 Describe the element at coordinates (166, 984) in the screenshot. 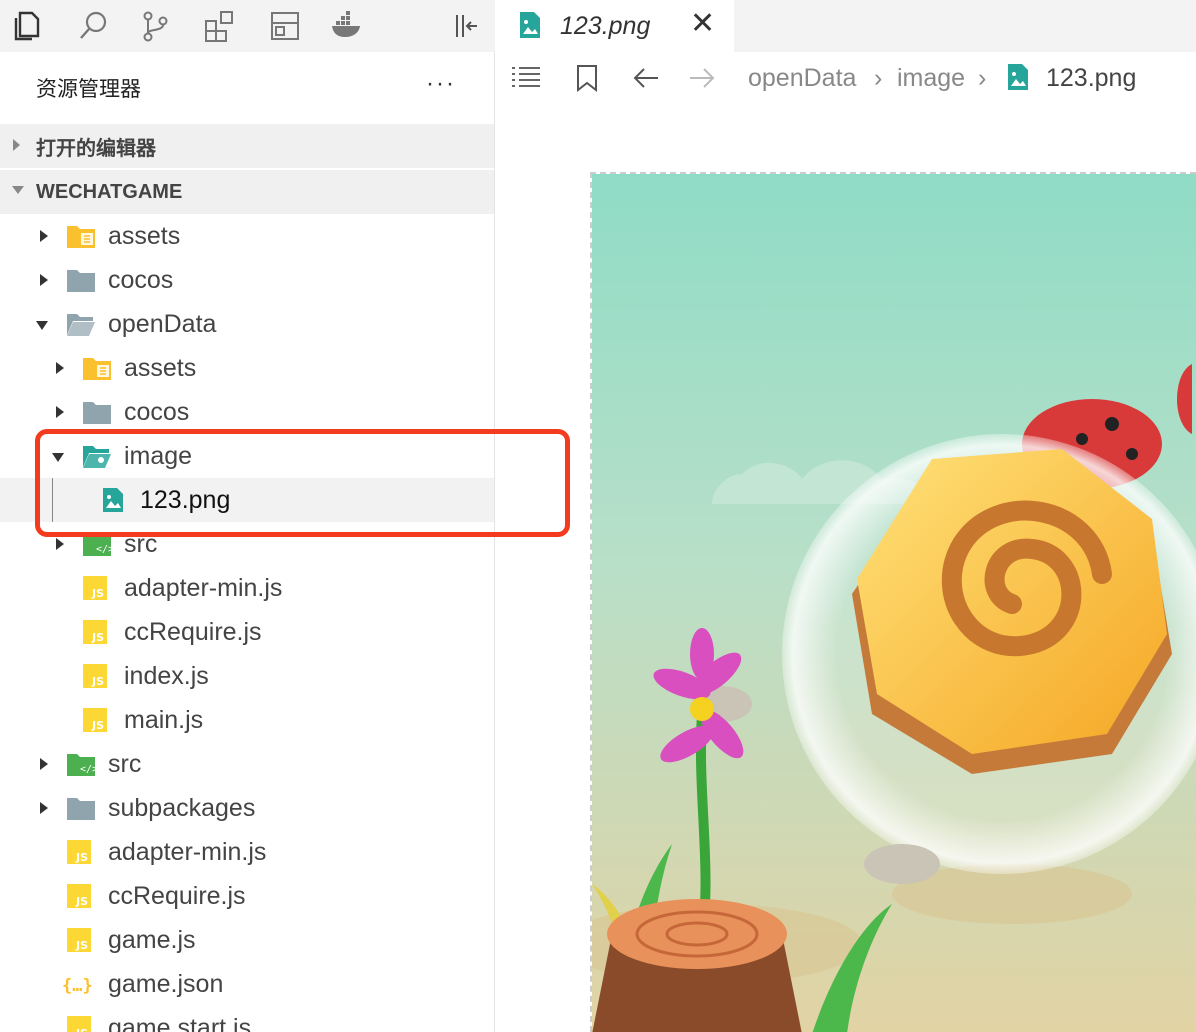

I see `tree-item-label: game.json` at that location.